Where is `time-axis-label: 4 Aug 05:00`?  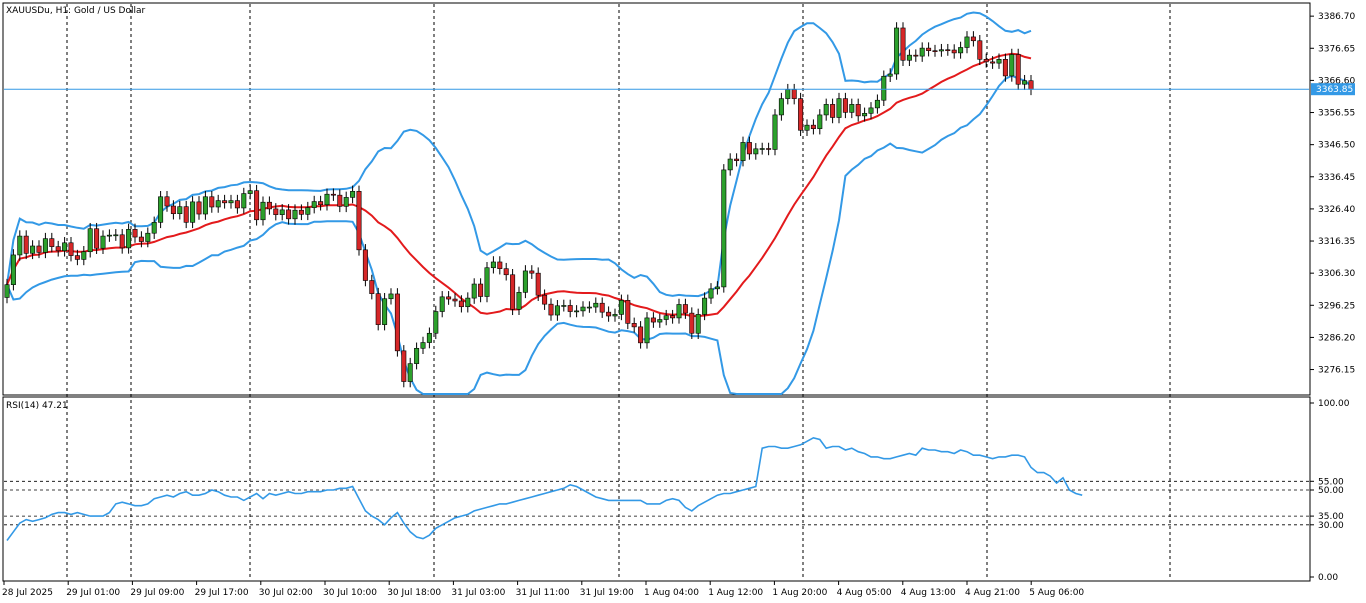
time-axis-label: 4 Aug 05:00 is located at coordinates (864, 593).